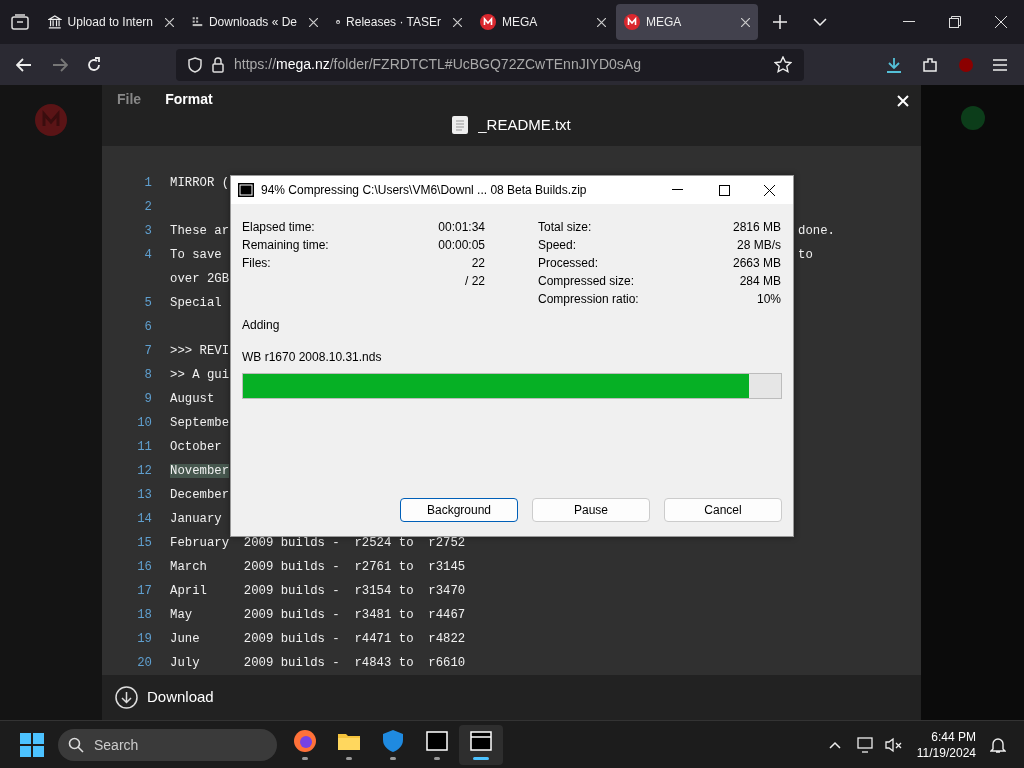  I want to click on back-icon, so click(24, 64).